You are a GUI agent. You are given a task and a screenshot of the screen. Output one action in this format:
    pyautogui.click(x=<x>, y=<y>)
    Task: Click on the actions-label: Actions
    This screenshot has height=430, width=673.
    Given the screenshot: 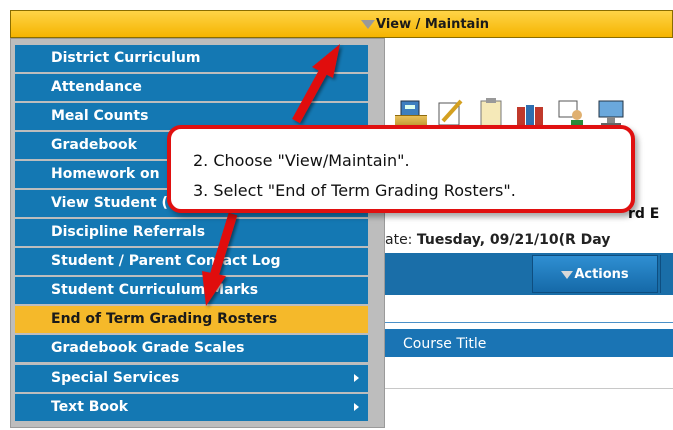 What is the action you would take?
    pyautogui.click(x=601, y=274)
    